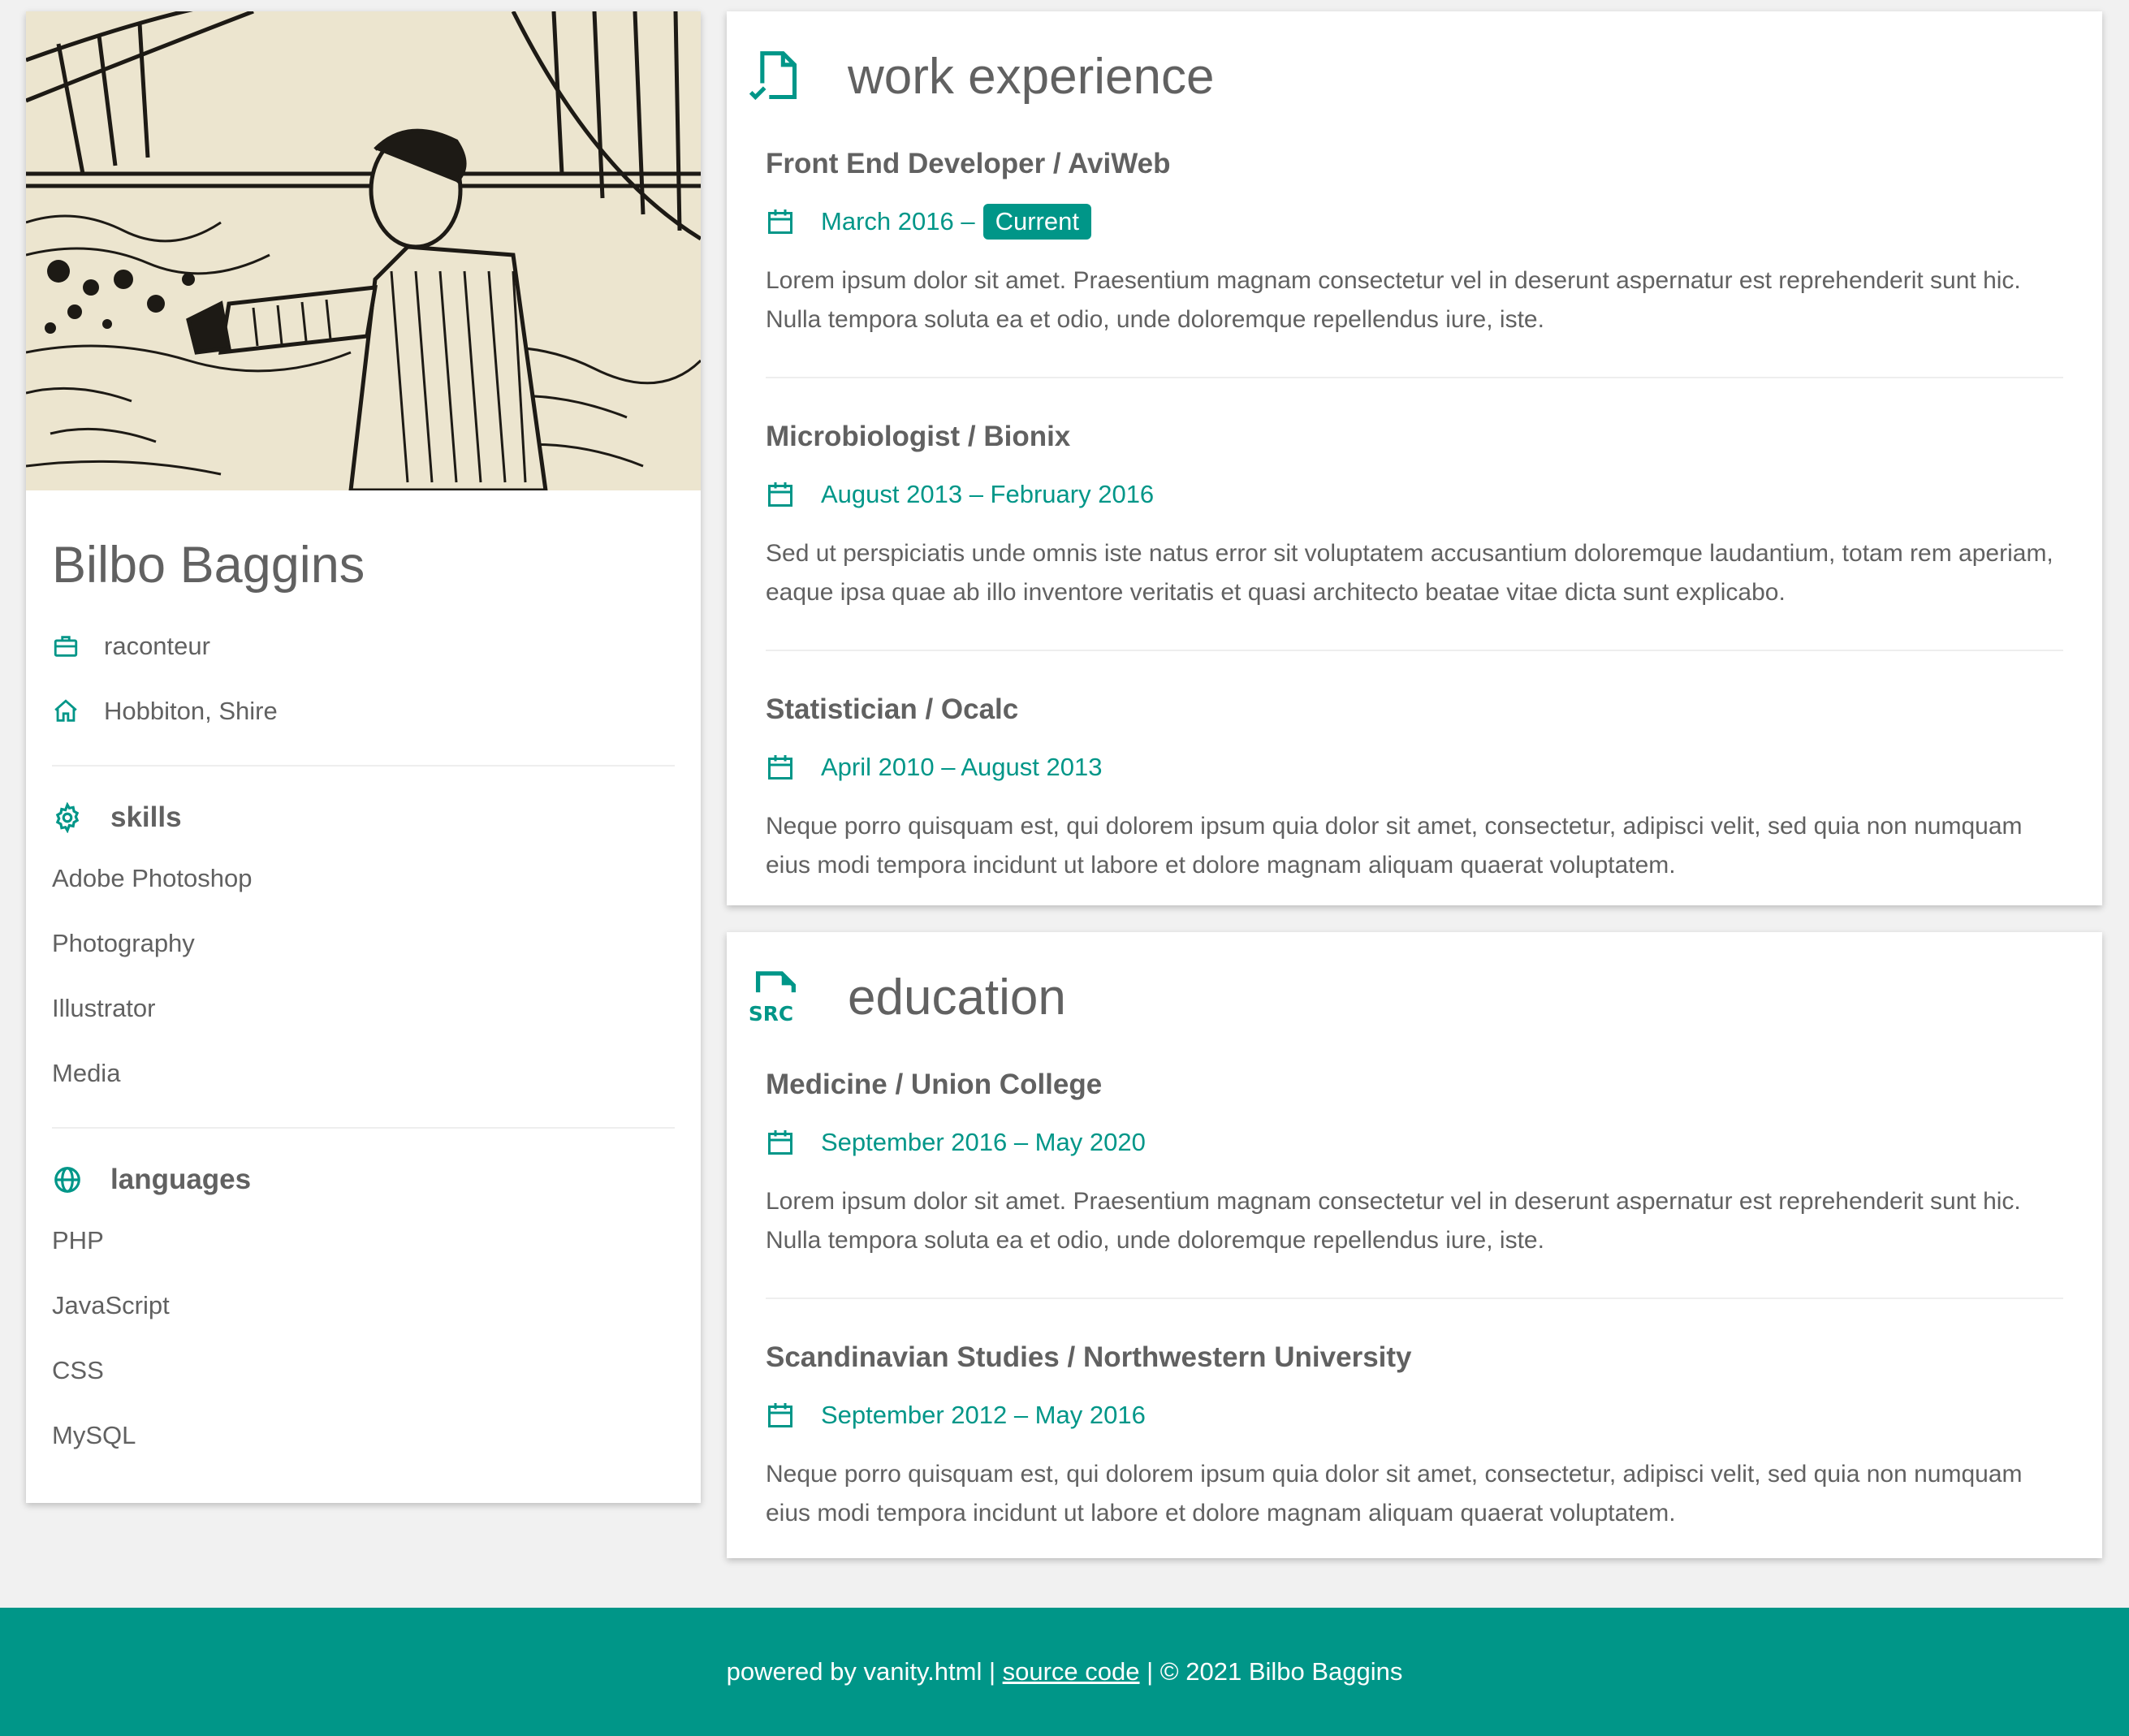 This screenshot has height=1736, width=2129. Describe the element at coordinates (78, 1370) in the screenshot. I see `language-item: CSS` at that location.